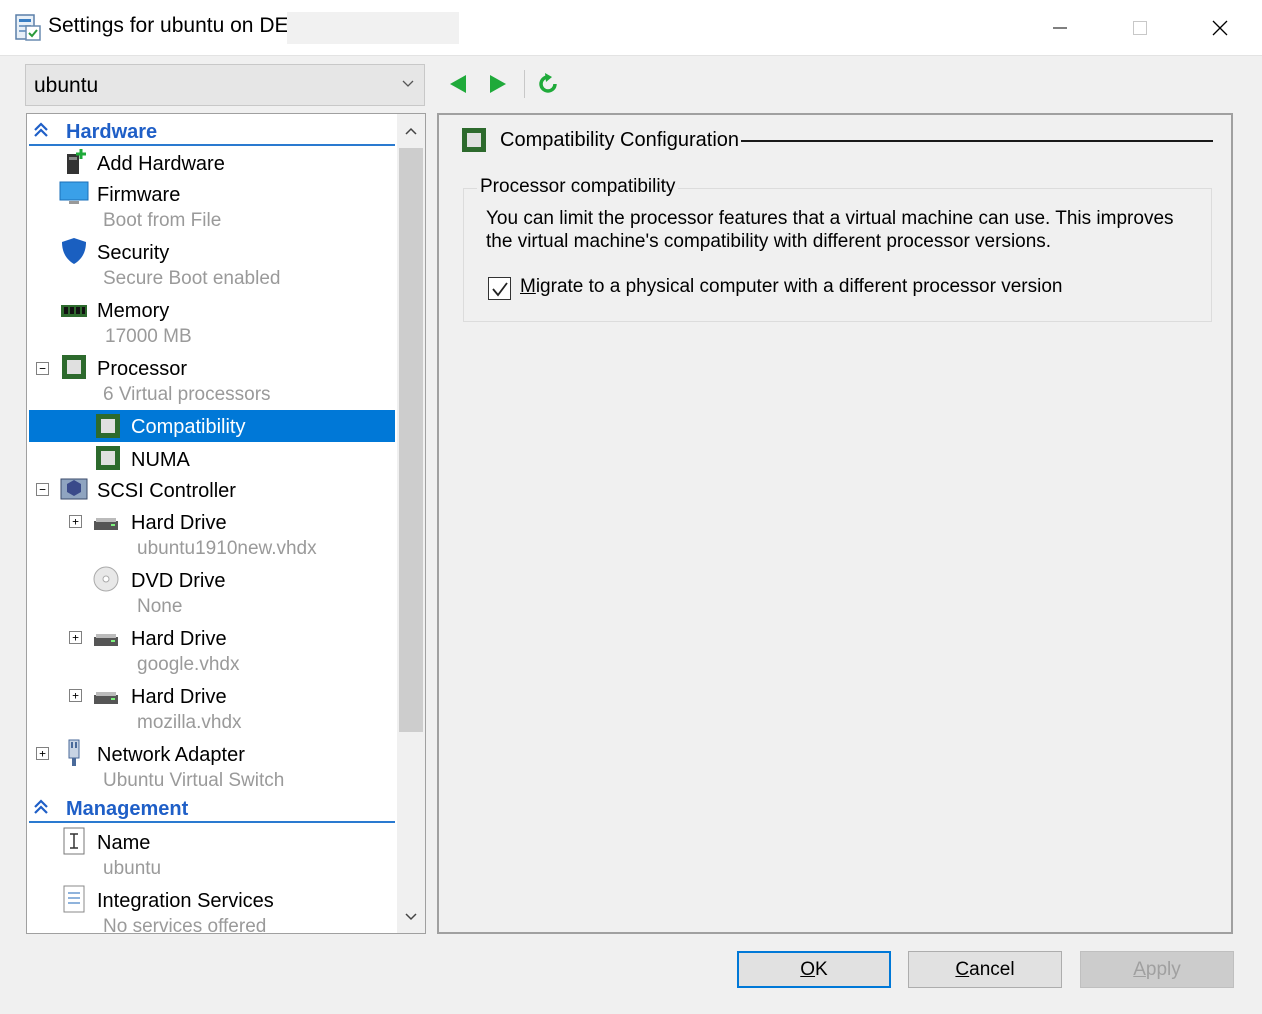  I want to click on tree-item-dvd-drive: DVD Drive None, so click(211, 592).